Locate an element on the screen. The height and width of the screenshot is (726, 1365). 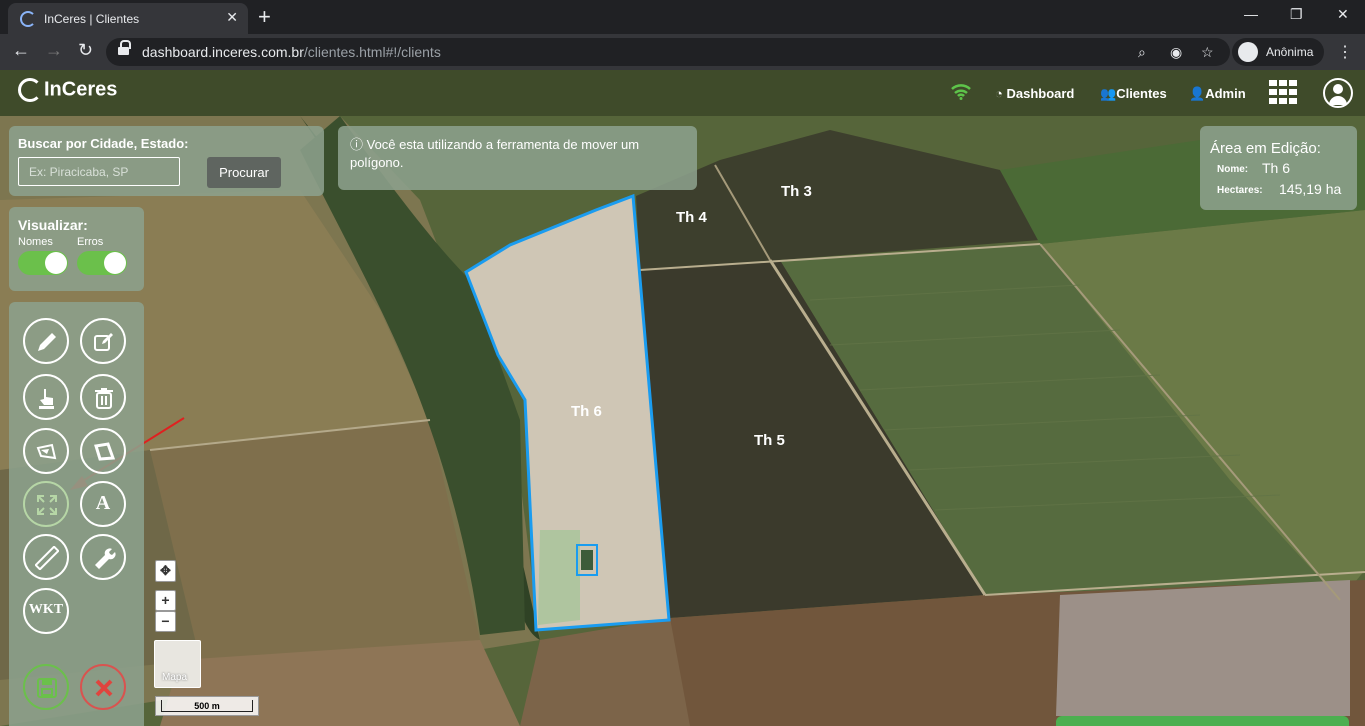
select-polygon-button is located at coordinates (46, 397).